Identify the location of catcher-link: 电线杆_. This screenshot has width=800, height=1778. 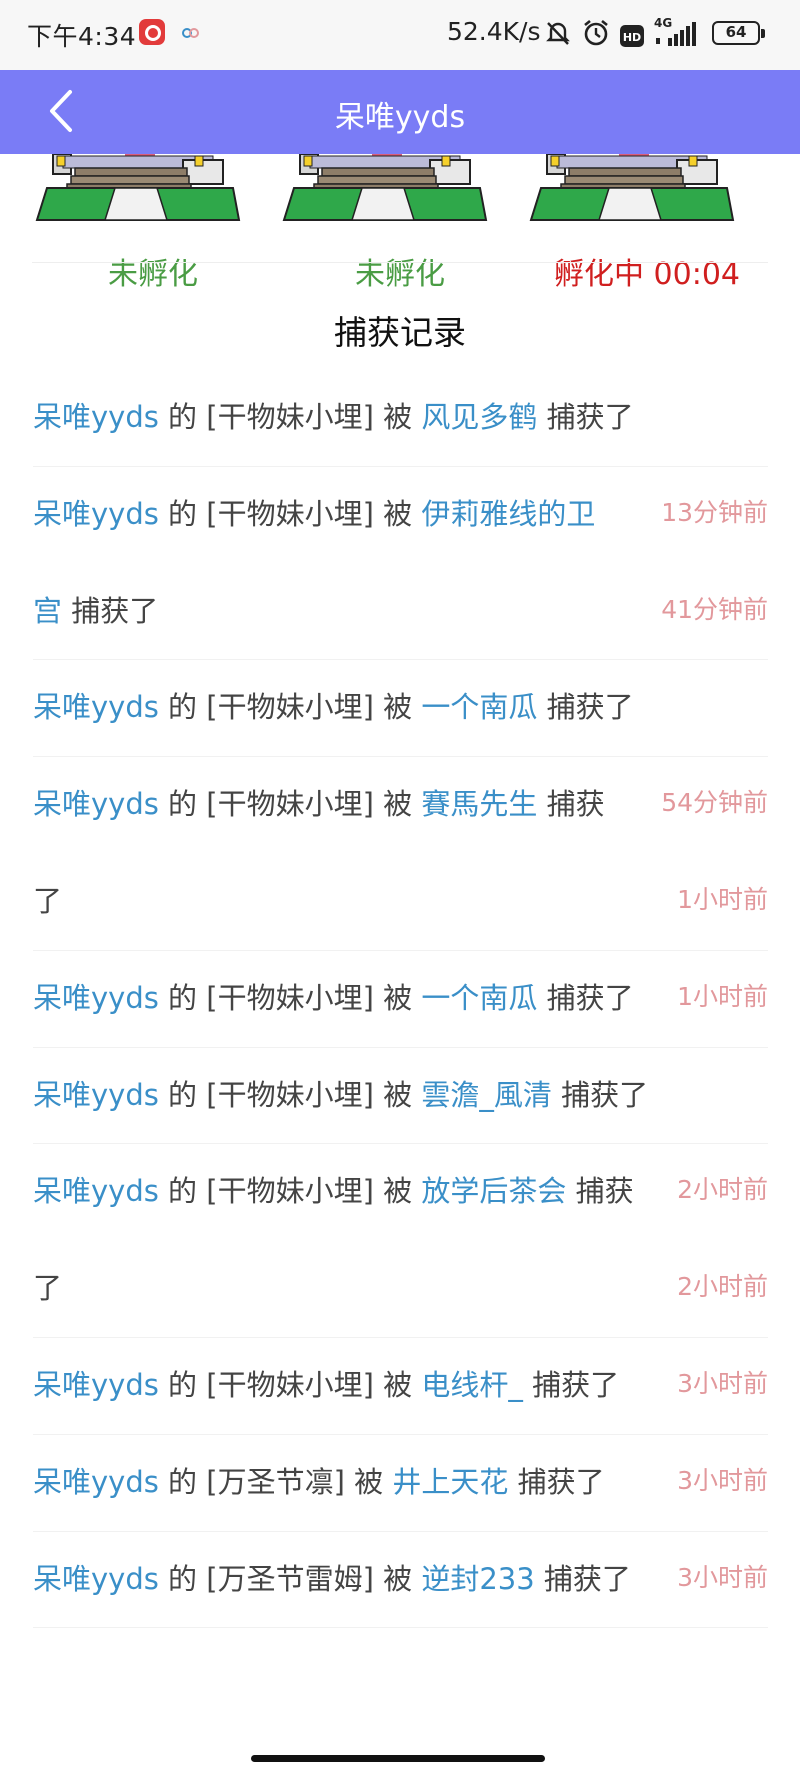
(472, 1385).